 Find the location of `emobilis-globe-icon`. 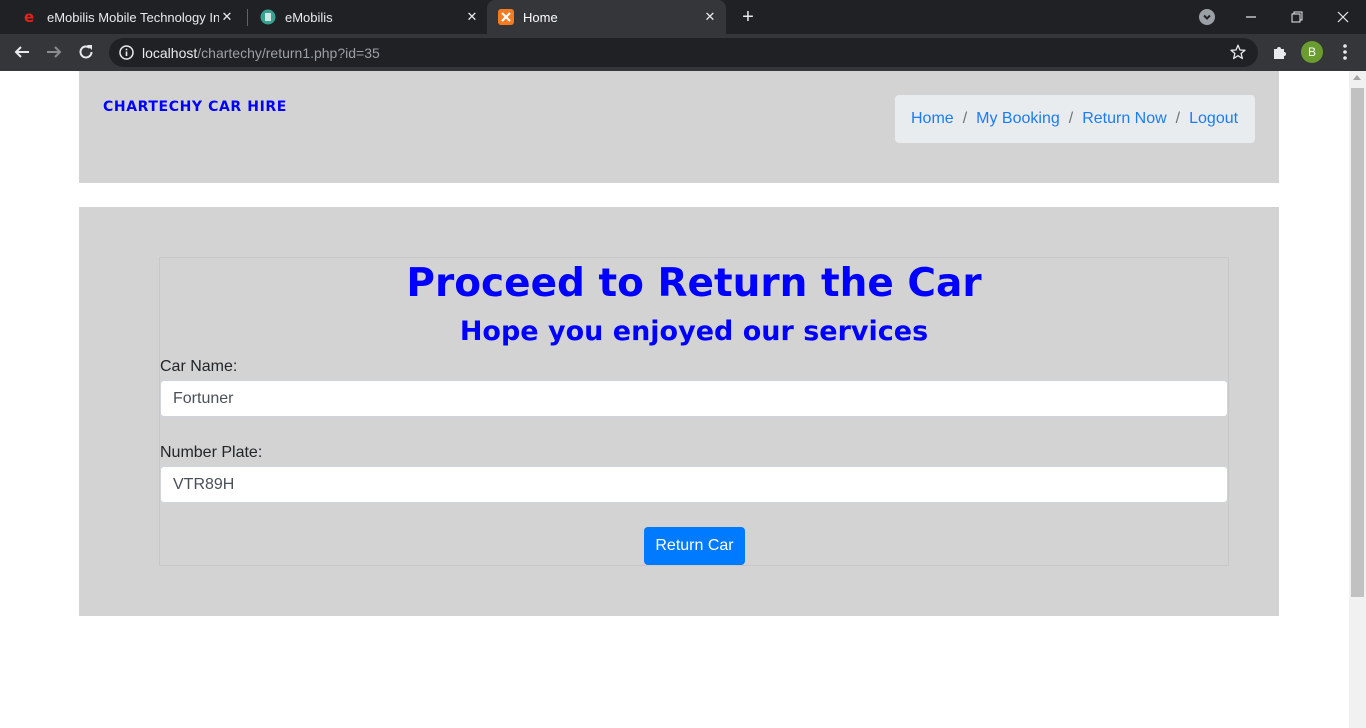

emobilis-globe-icon is located at coordinates (268, 17).